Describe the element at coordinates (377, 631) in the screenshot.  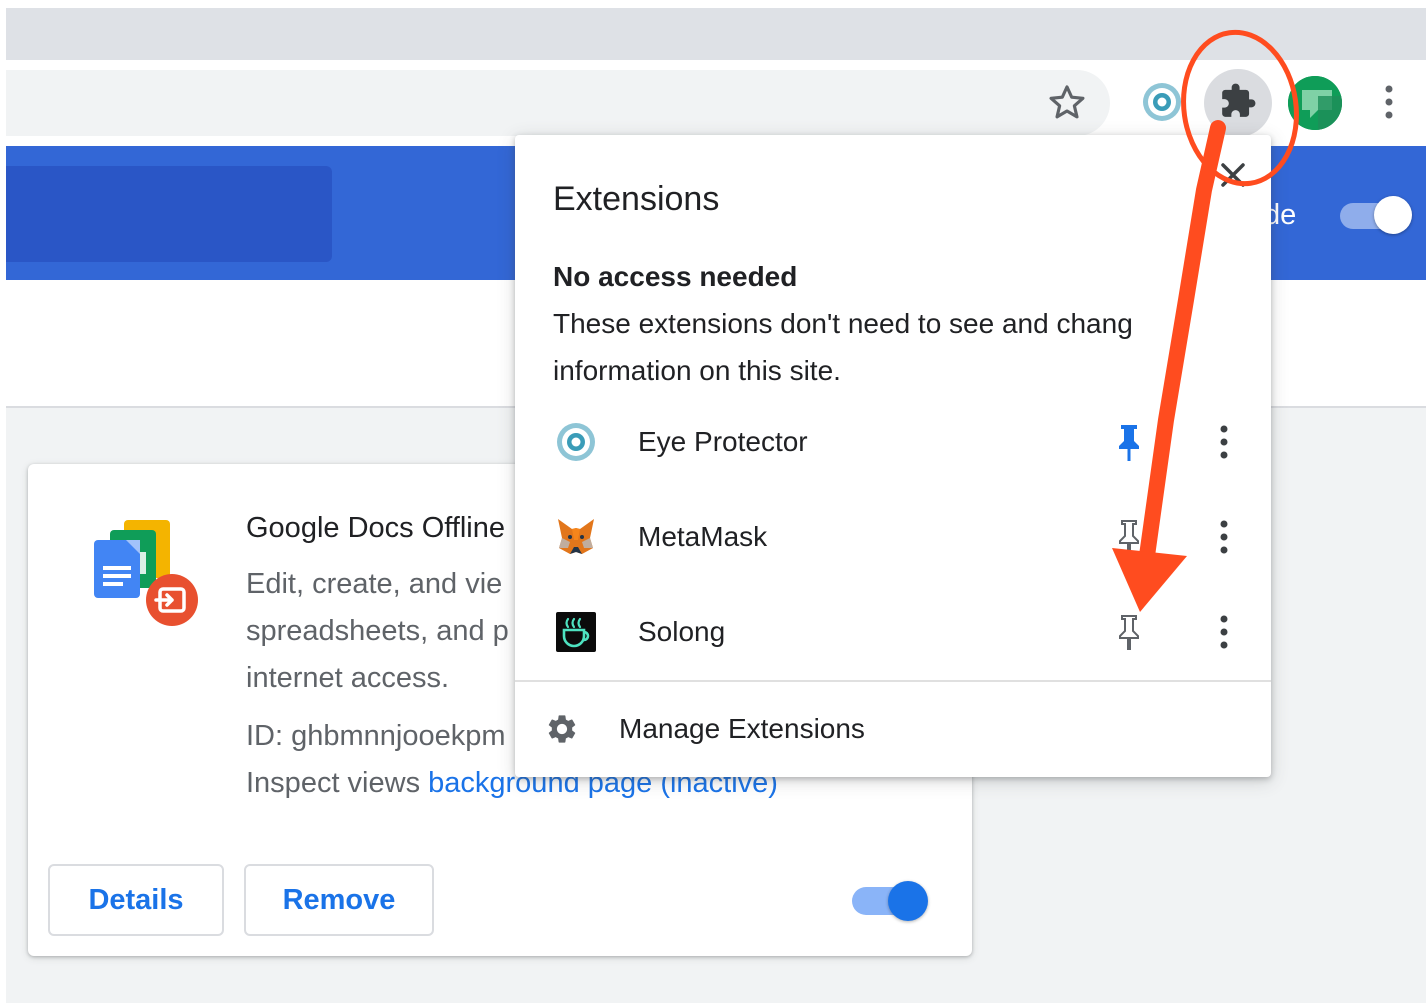
I see `extension-card-description: spreadsheets, and p` at that location.